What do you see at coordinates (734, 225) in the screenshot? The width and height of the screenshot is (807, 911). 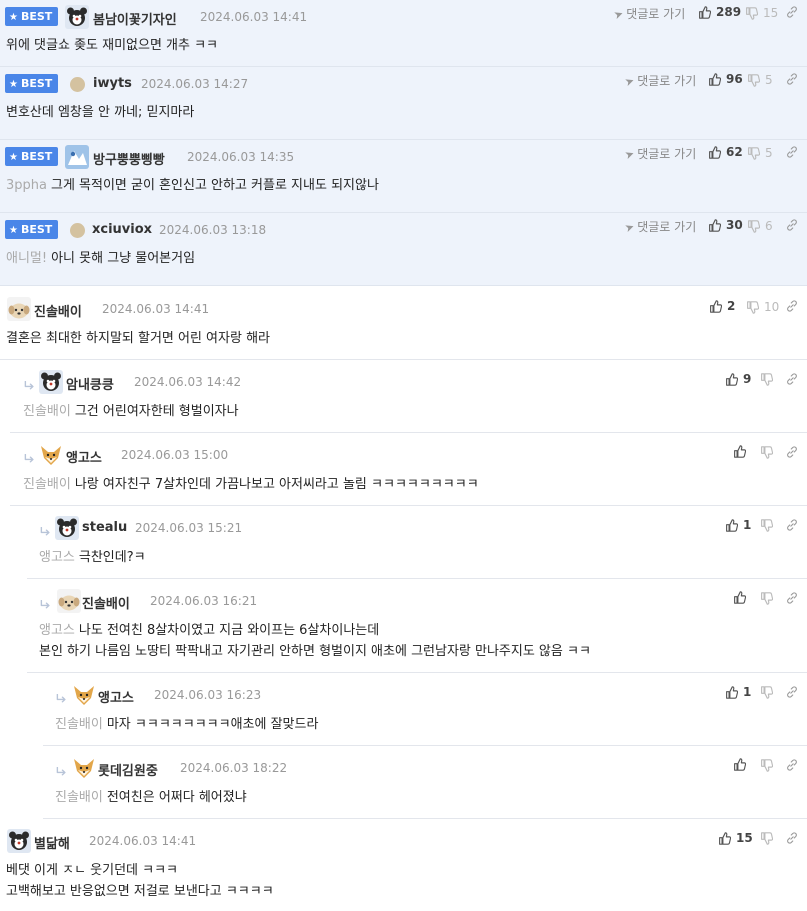 I see `upvote-count: 30` at bounding box center [734, 225].